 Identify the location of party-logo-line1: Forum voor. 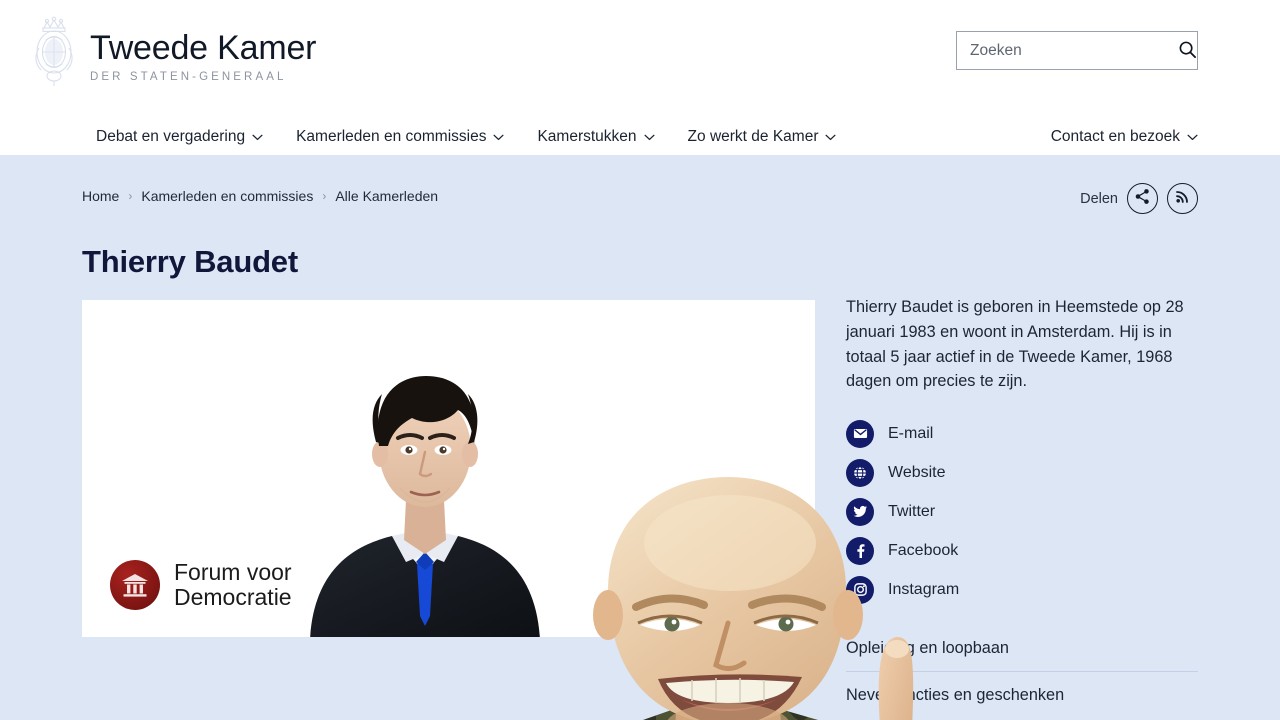
(233, 571).